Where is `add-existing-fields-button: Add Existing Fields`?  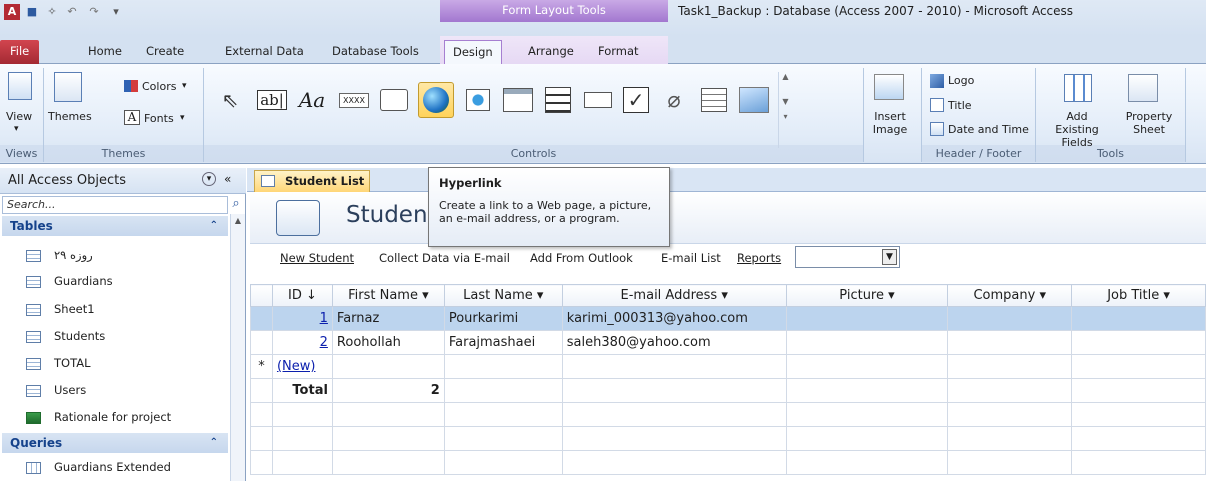 add-existing-fields-button: Add Existing Fields is located at coordinates (1077, 129).